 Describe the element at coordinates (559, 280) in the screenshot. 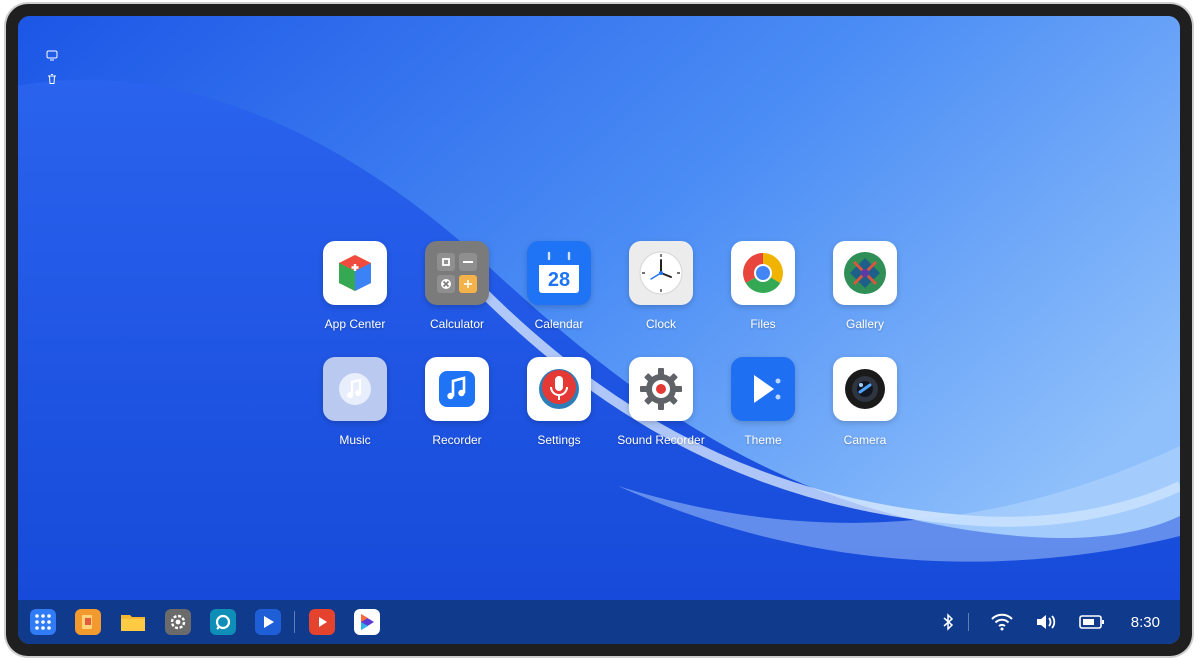

I see `calendar-day: 28` at that location.